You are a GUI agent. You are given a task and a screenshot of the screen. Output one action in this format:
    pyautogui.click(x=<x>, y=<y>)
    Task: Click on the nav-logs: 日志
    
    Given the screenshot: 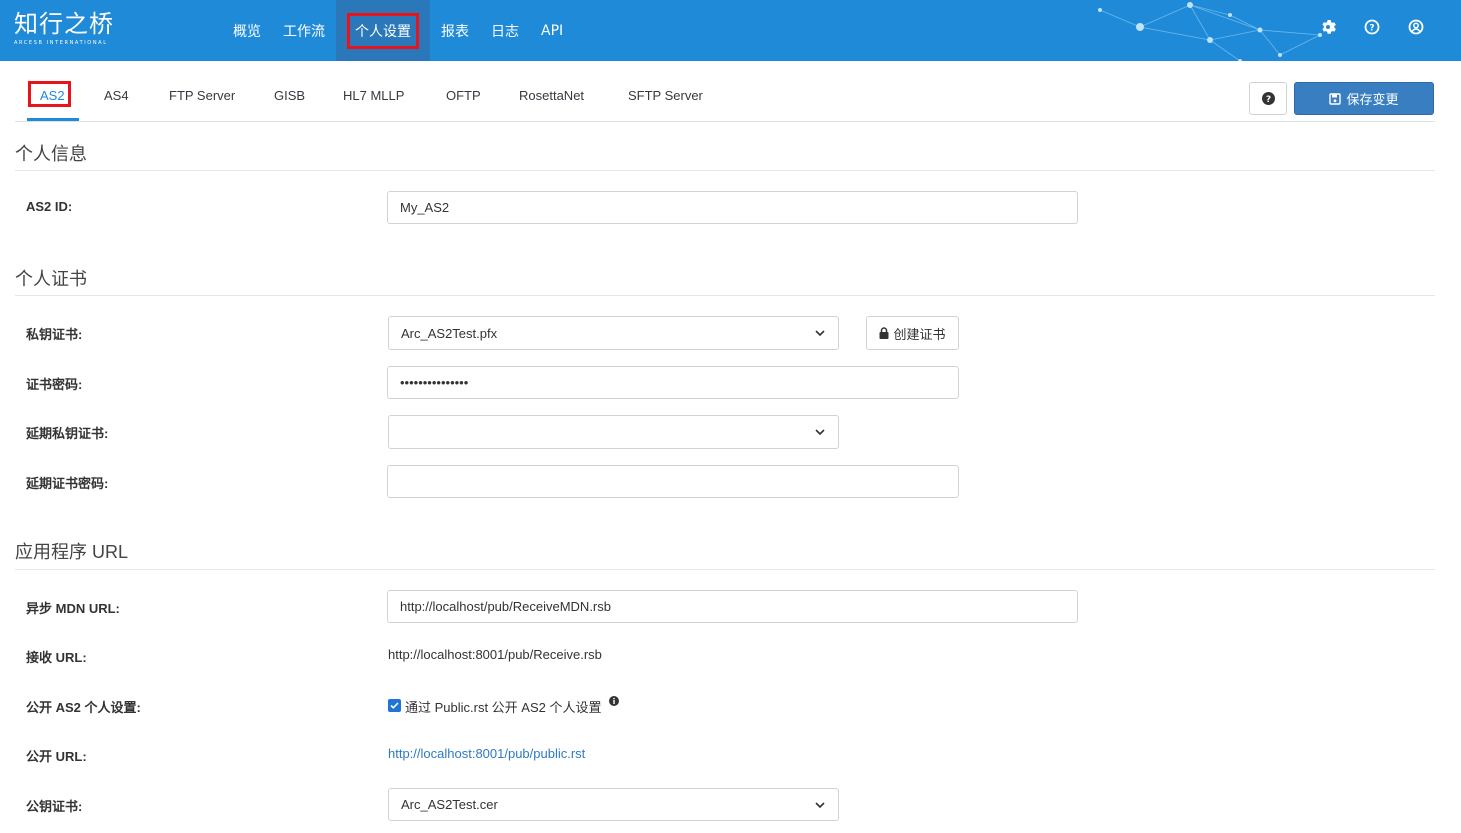 What is the action you would take?
    pyautogui.click(x=505, y=30)
    